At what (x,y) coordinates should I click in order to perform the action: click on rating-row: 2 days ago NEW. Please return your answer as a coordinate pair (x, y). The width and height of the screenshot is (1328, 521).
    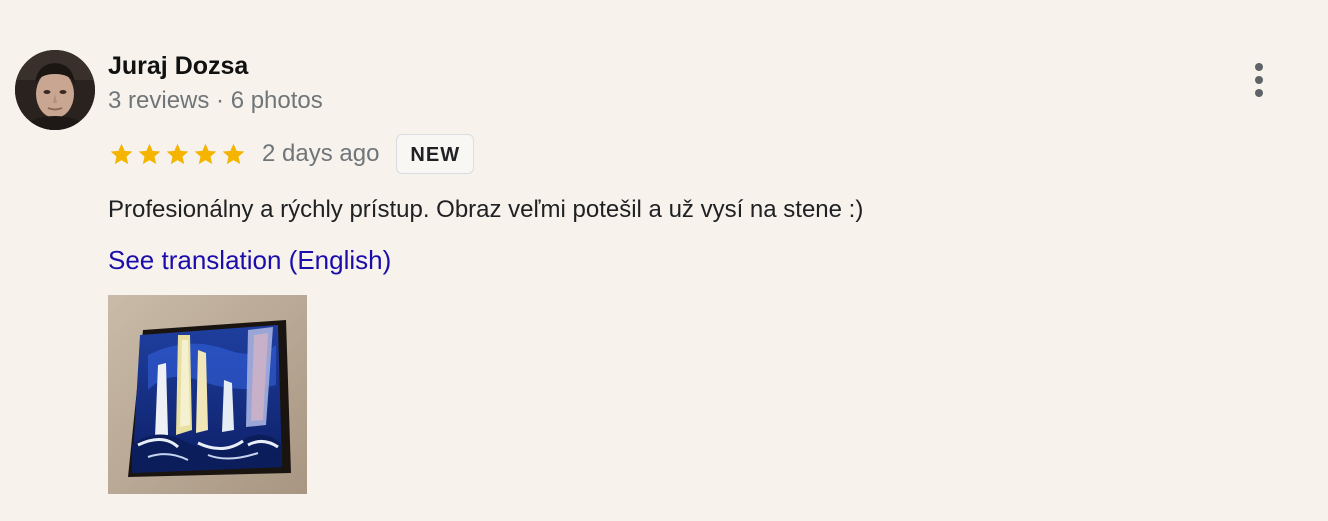
    Looking at the image, I should click on (291, 154).